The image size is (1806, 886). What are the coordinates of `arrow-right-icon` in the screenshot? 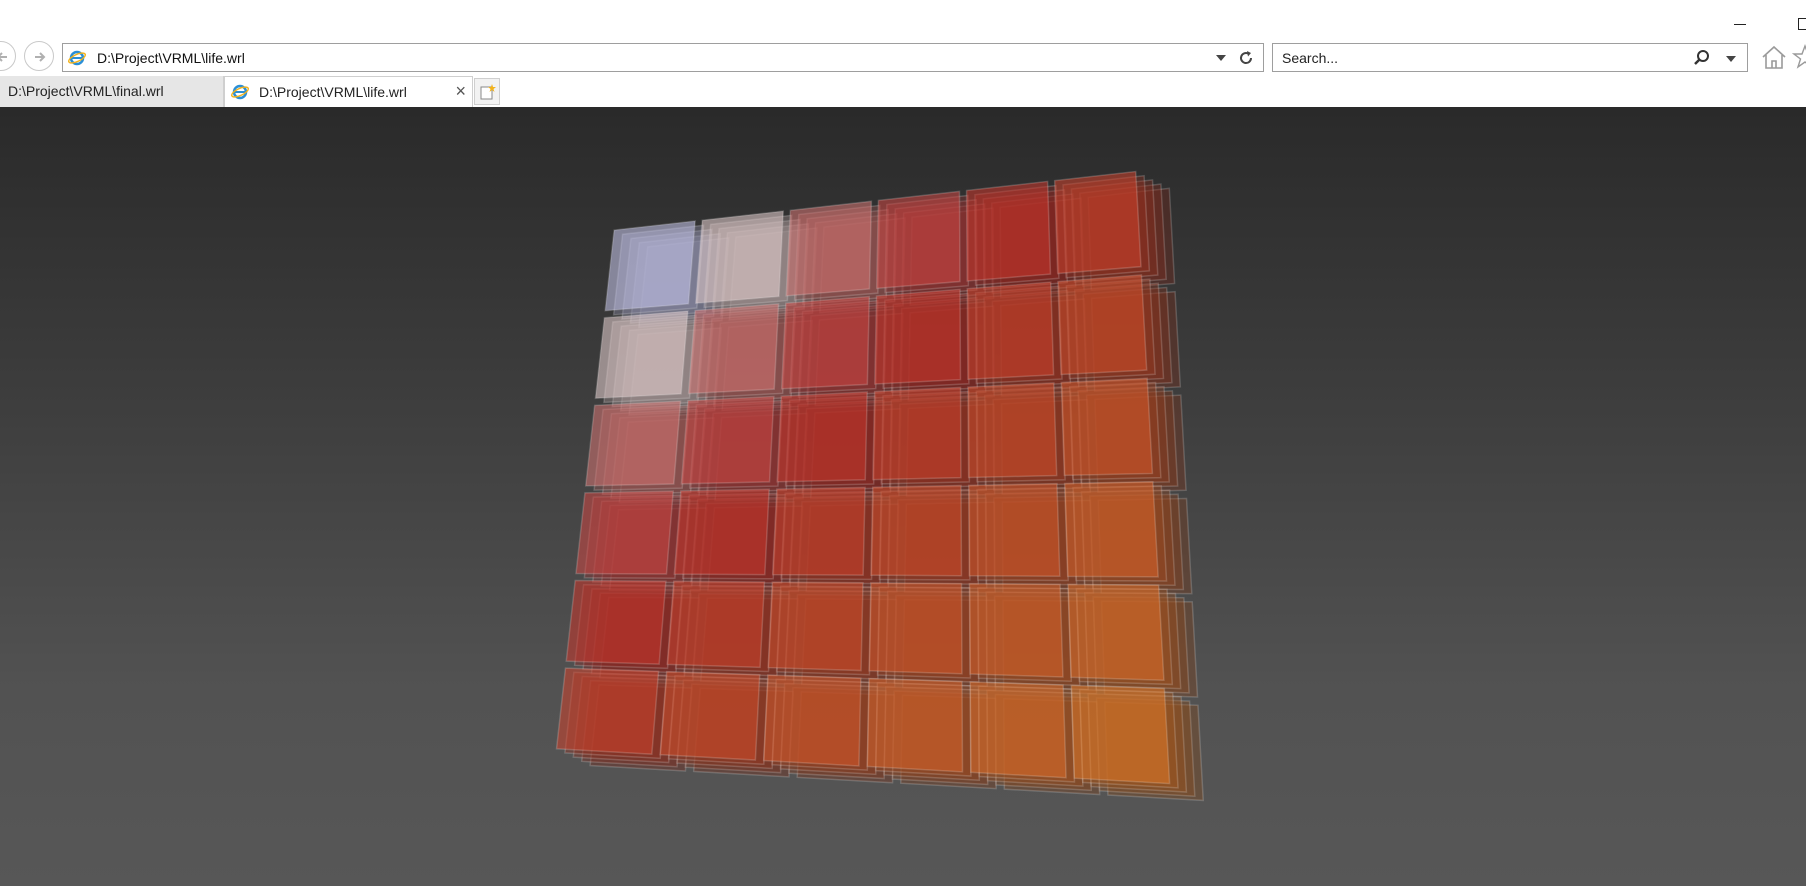 It's located at (40, 57).